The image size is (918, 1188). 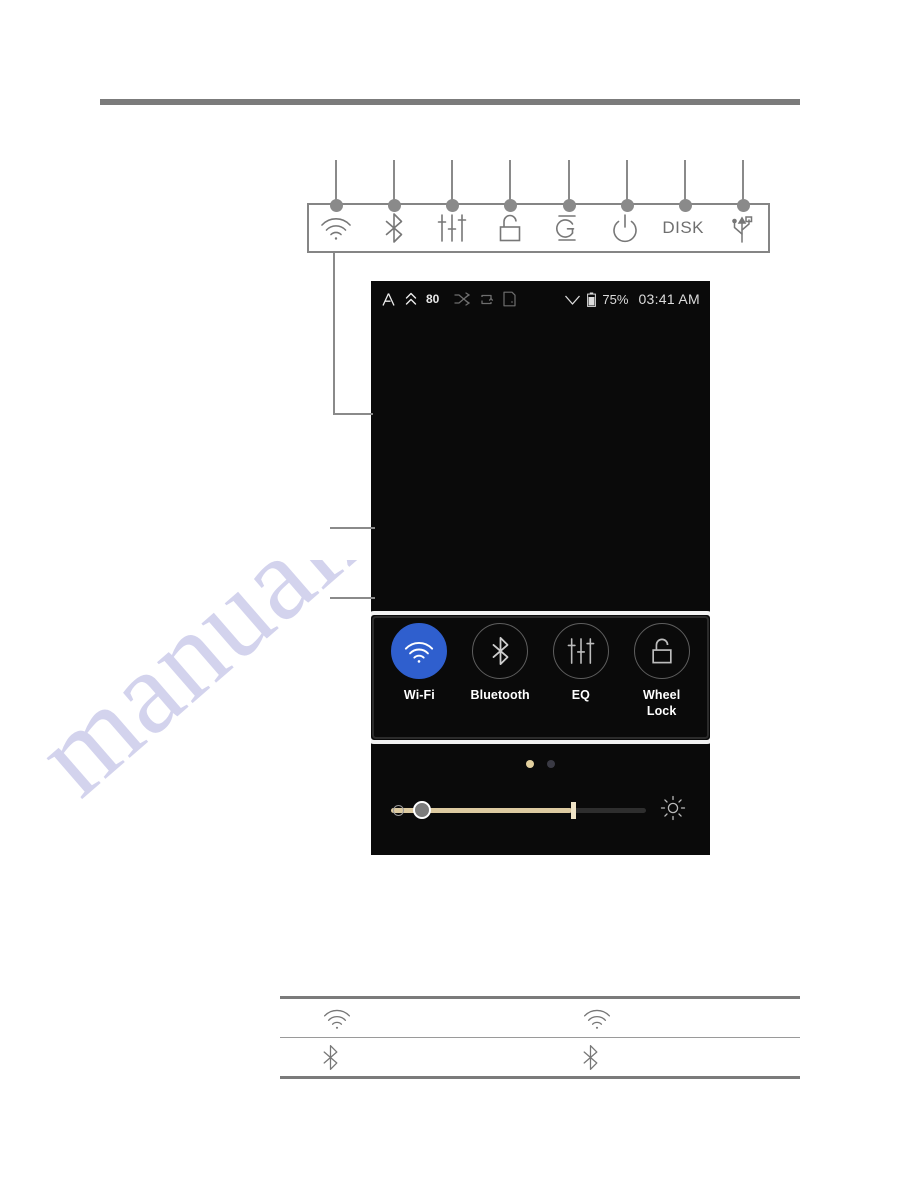 I want to click on quick-tile-wifi: Wi-Fi, so click(x=419, y=663).